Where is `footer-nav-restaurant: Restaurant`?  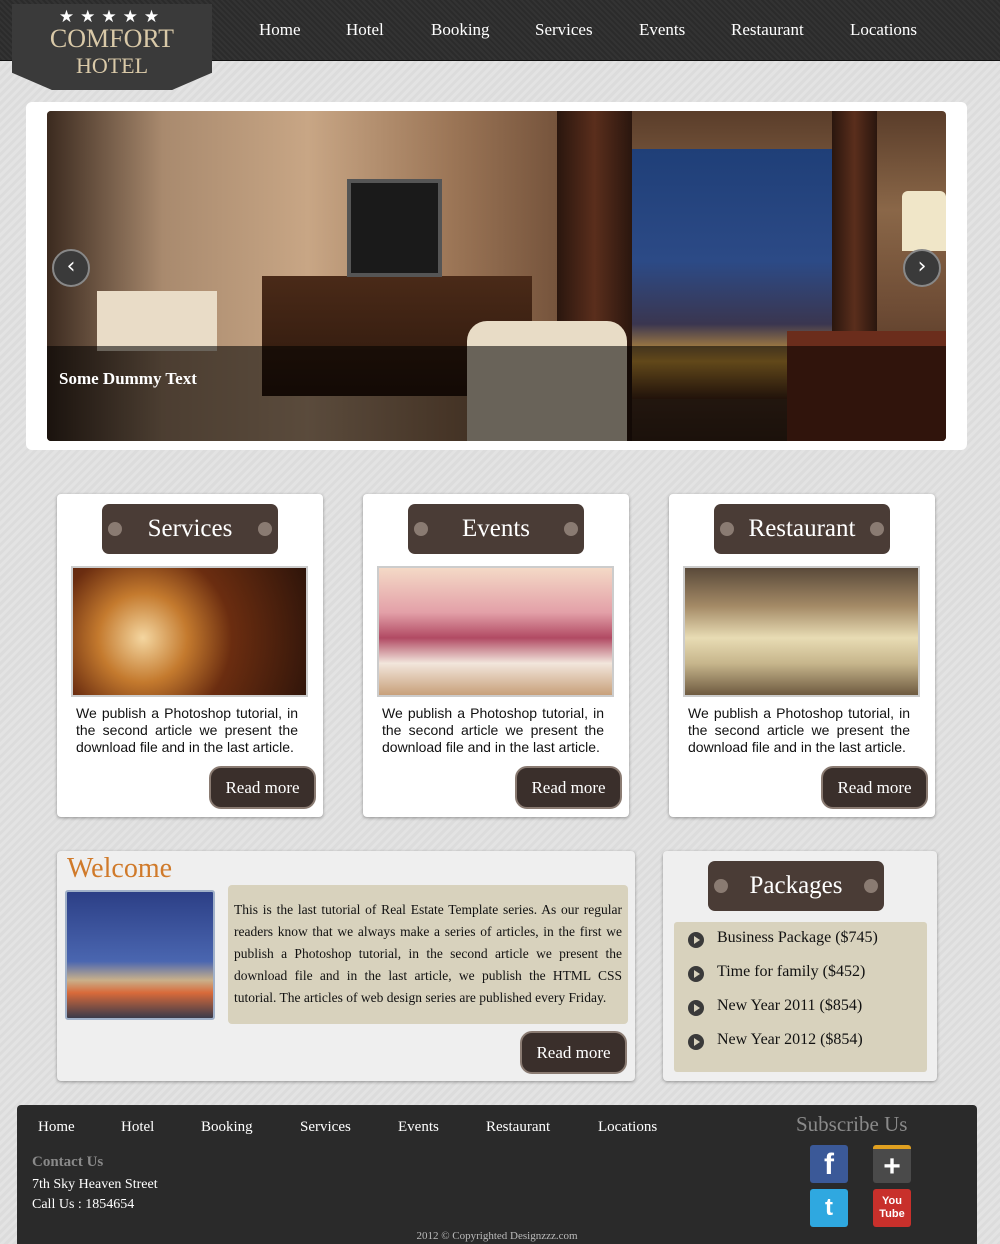
footer-nav-restaurant: Restaurant is located at coordinates (518, 1127).